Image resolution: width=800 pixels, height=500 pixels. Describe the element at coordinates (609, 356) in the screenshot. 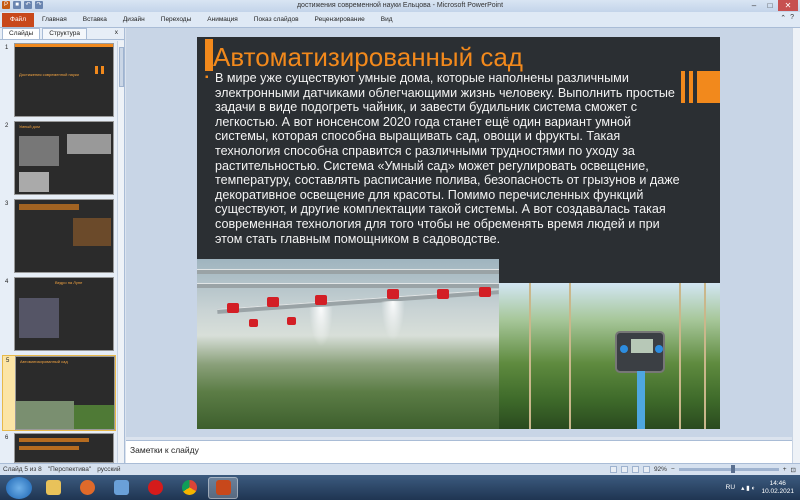

I see `garden-water-timer-image` at that location.